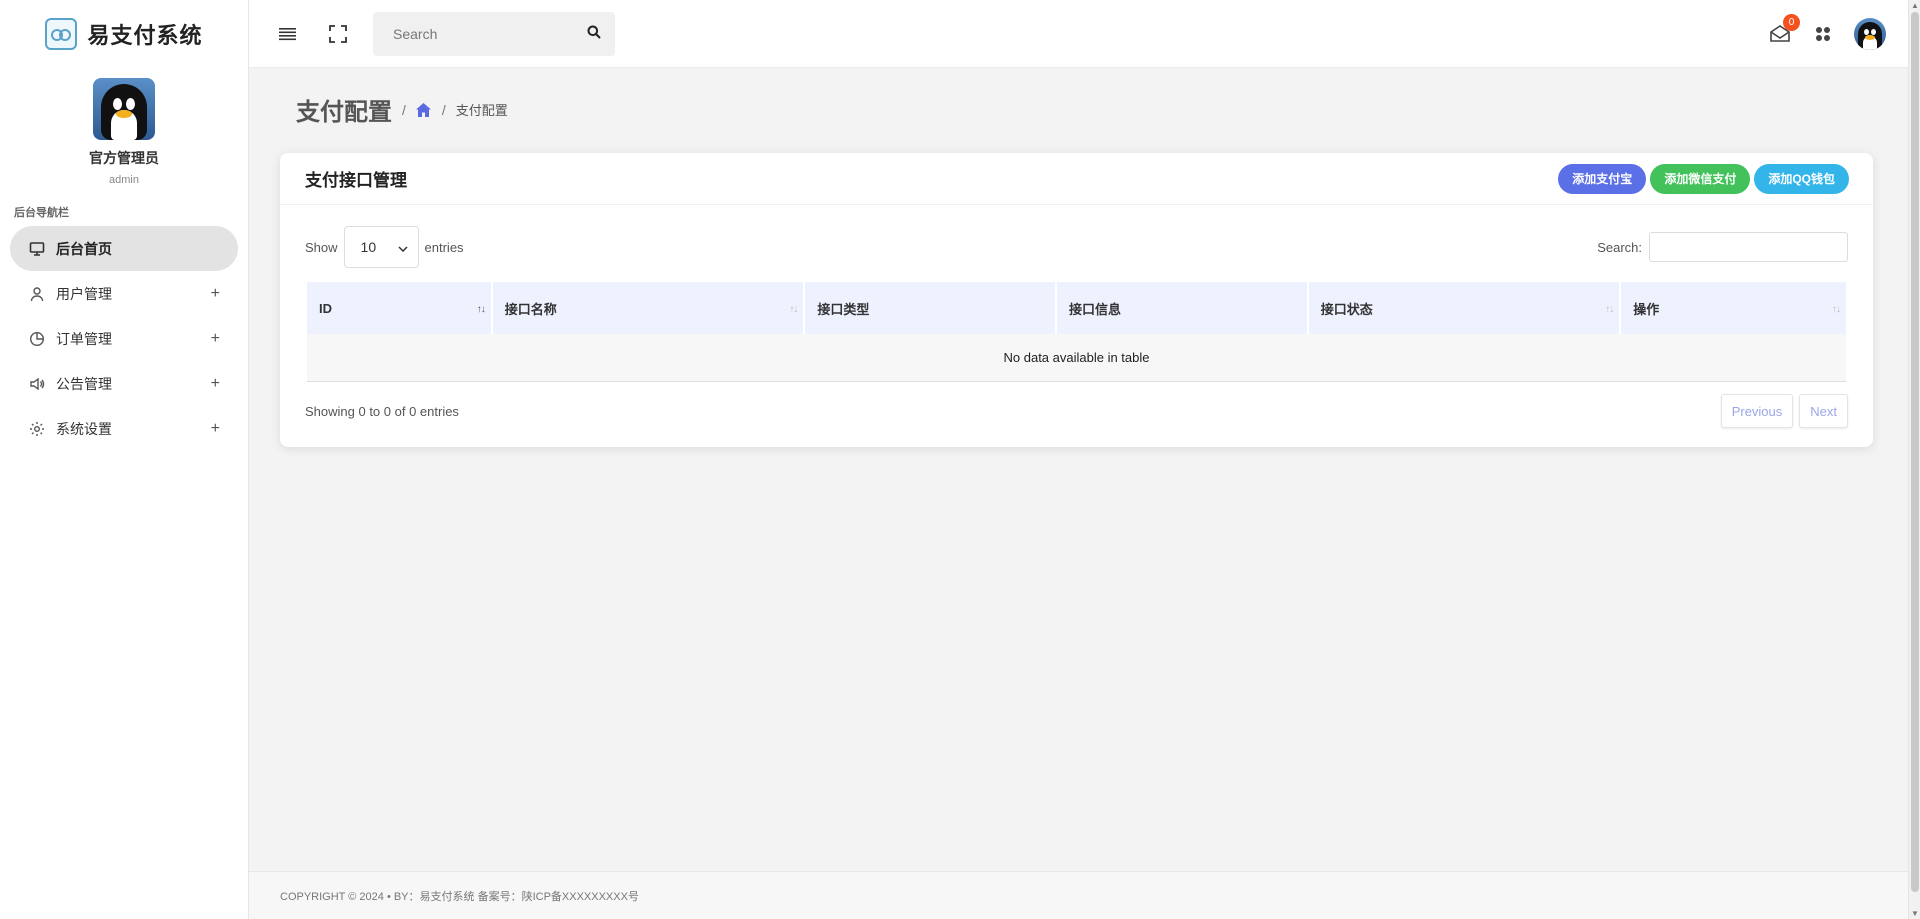  What do you see at coordinates (84, 338) in the screenshot?
I see `sidebar-item-label: 订单管理` at bounding box center [84, 338].